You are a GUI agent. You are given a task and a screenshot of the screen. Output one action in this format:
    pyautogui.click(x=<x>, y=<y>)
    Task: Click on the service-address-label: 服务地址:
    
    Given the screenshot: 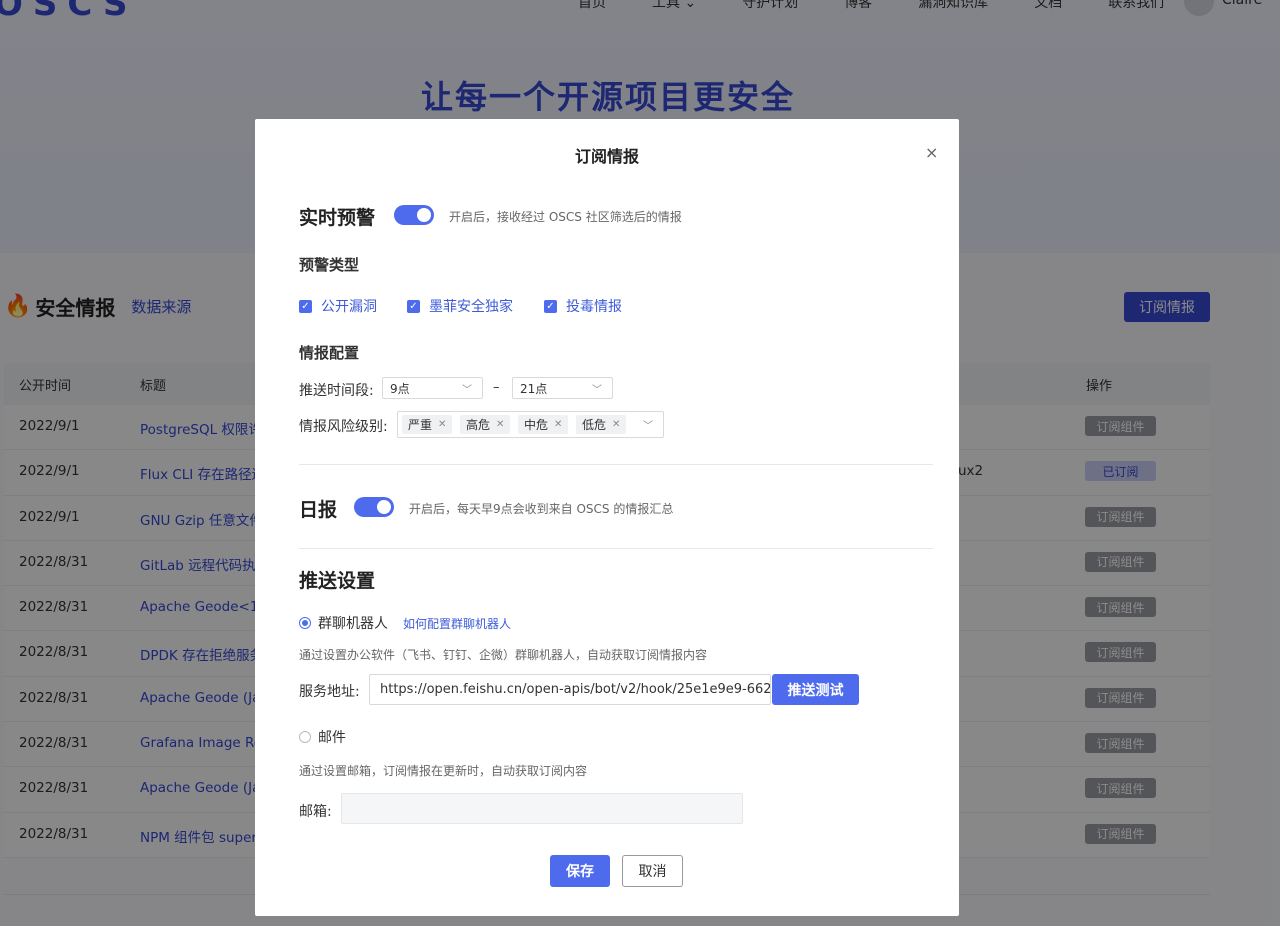 What is the action you would take?
    pyautogui.click(x=329, y=692)
    